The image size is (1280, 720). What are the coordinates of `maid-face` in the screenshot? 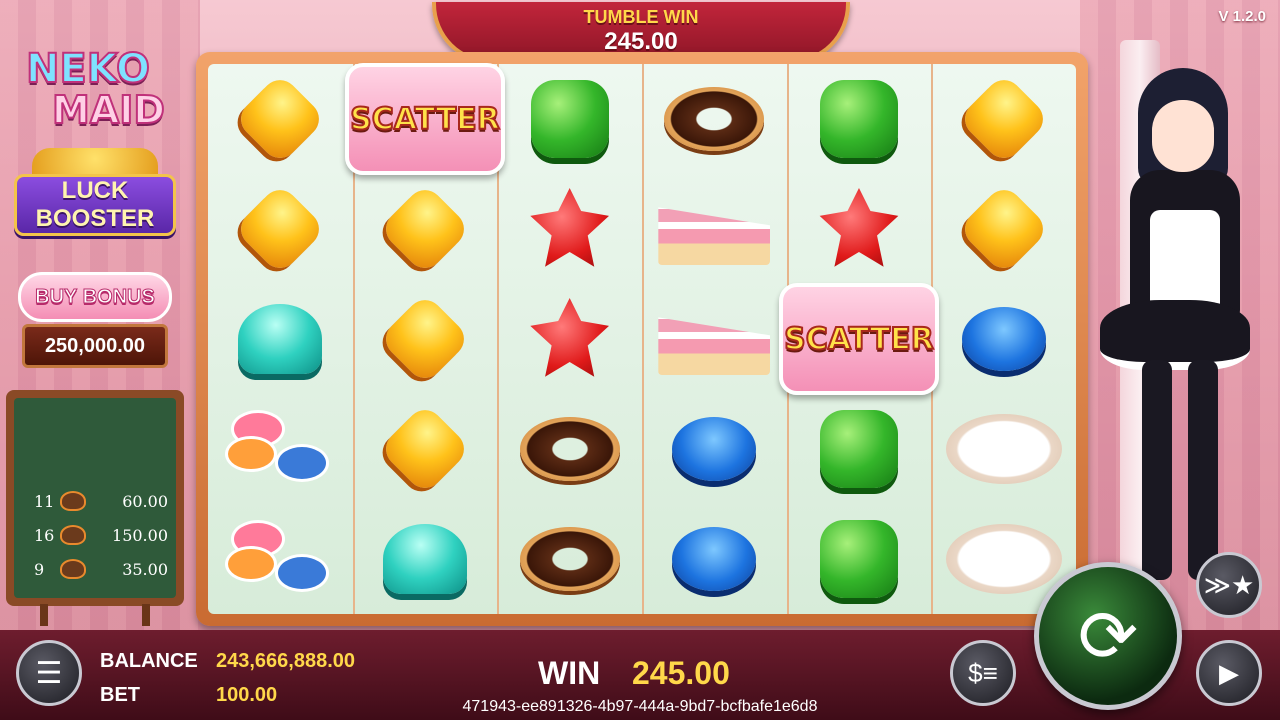 It's located at (1183, 136).